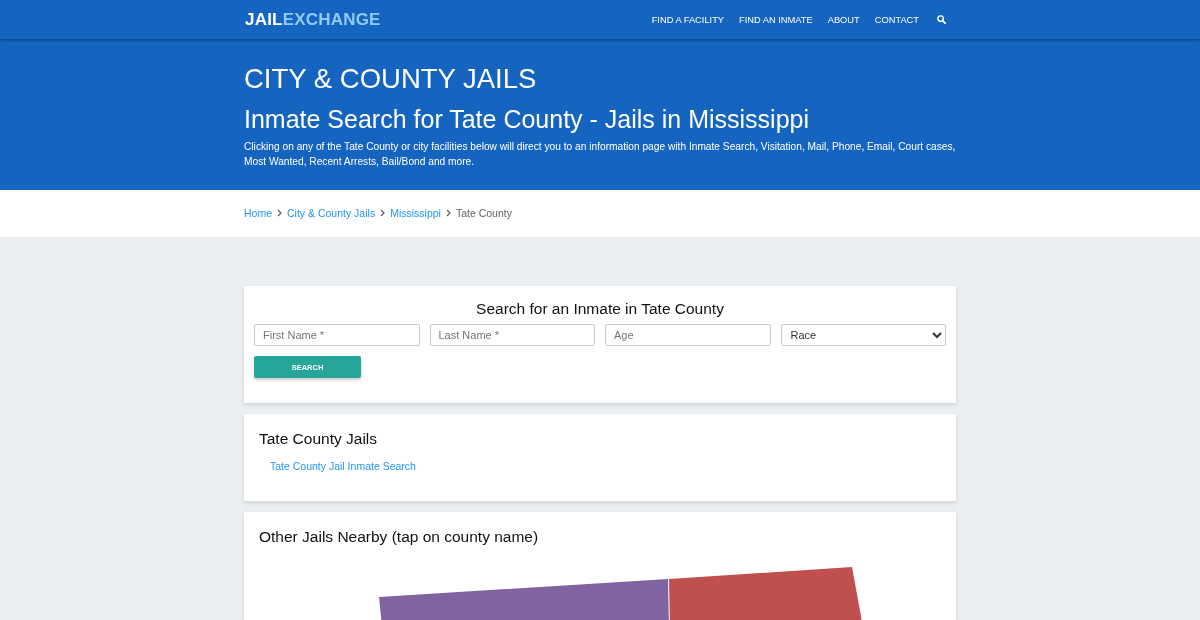 The image size is (1200, 620). Describe the element at coordinates (319, 439) in the screenshot. I see `card-title: Tate County Jails` at that location.